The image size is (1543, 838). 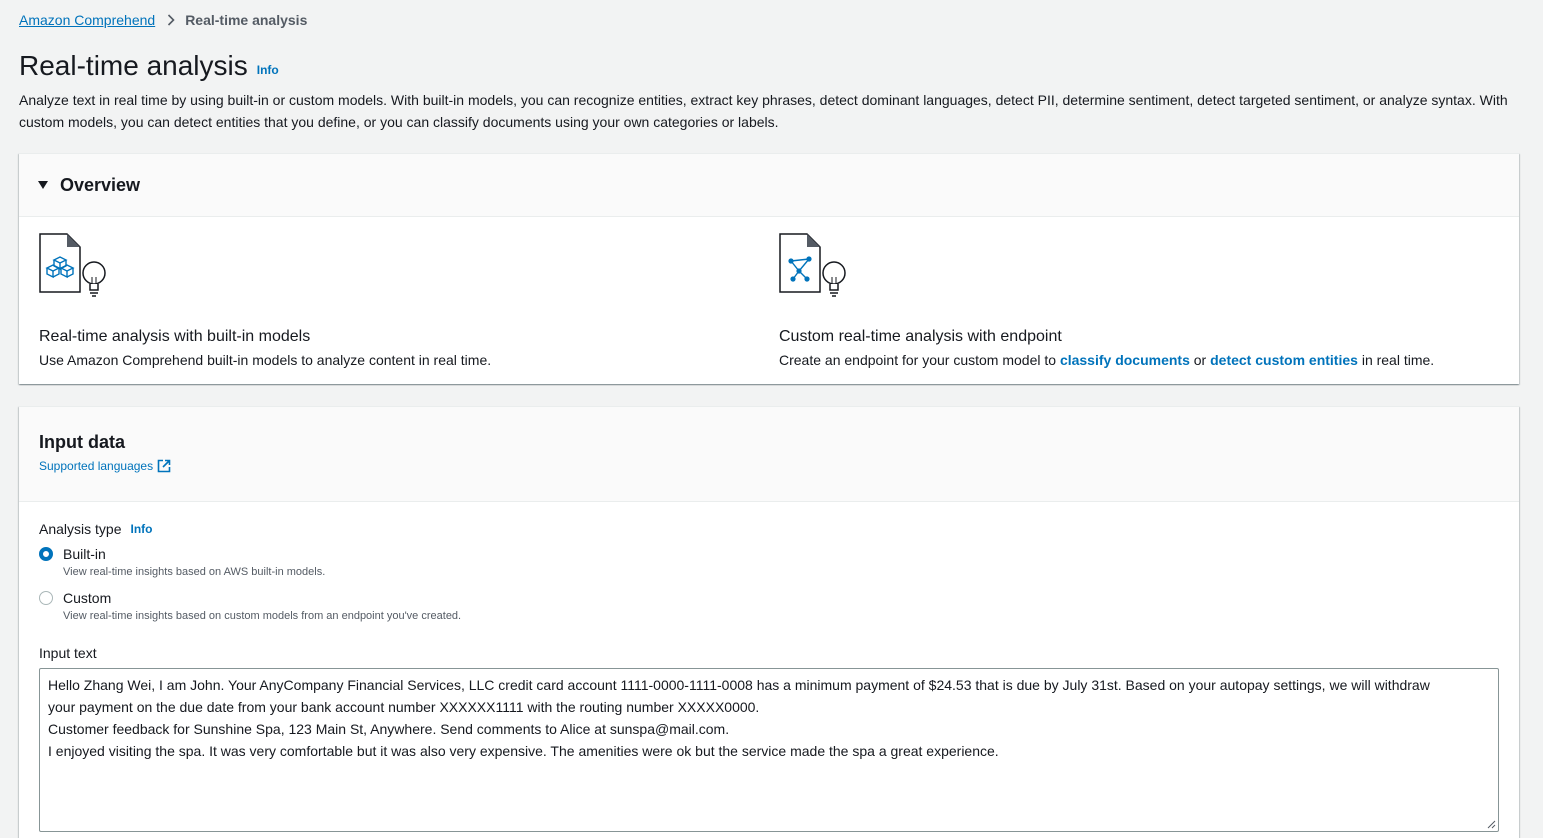 What do you see at coordinates (72, 265) in the screenshot?
I see `builtin-model-document-icon` at bounding box center [72, 265].